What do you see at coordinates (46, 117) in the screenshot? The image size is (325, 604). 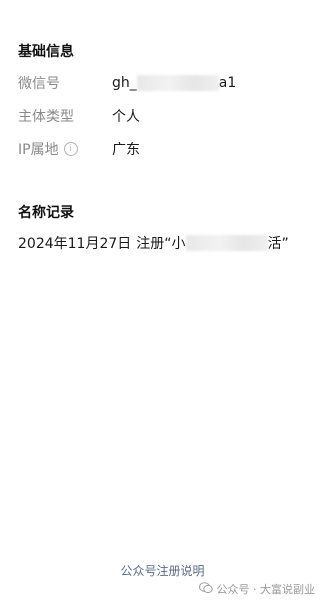 I see `entity-type-label: 主体类型` at bounding box center [46, 117].